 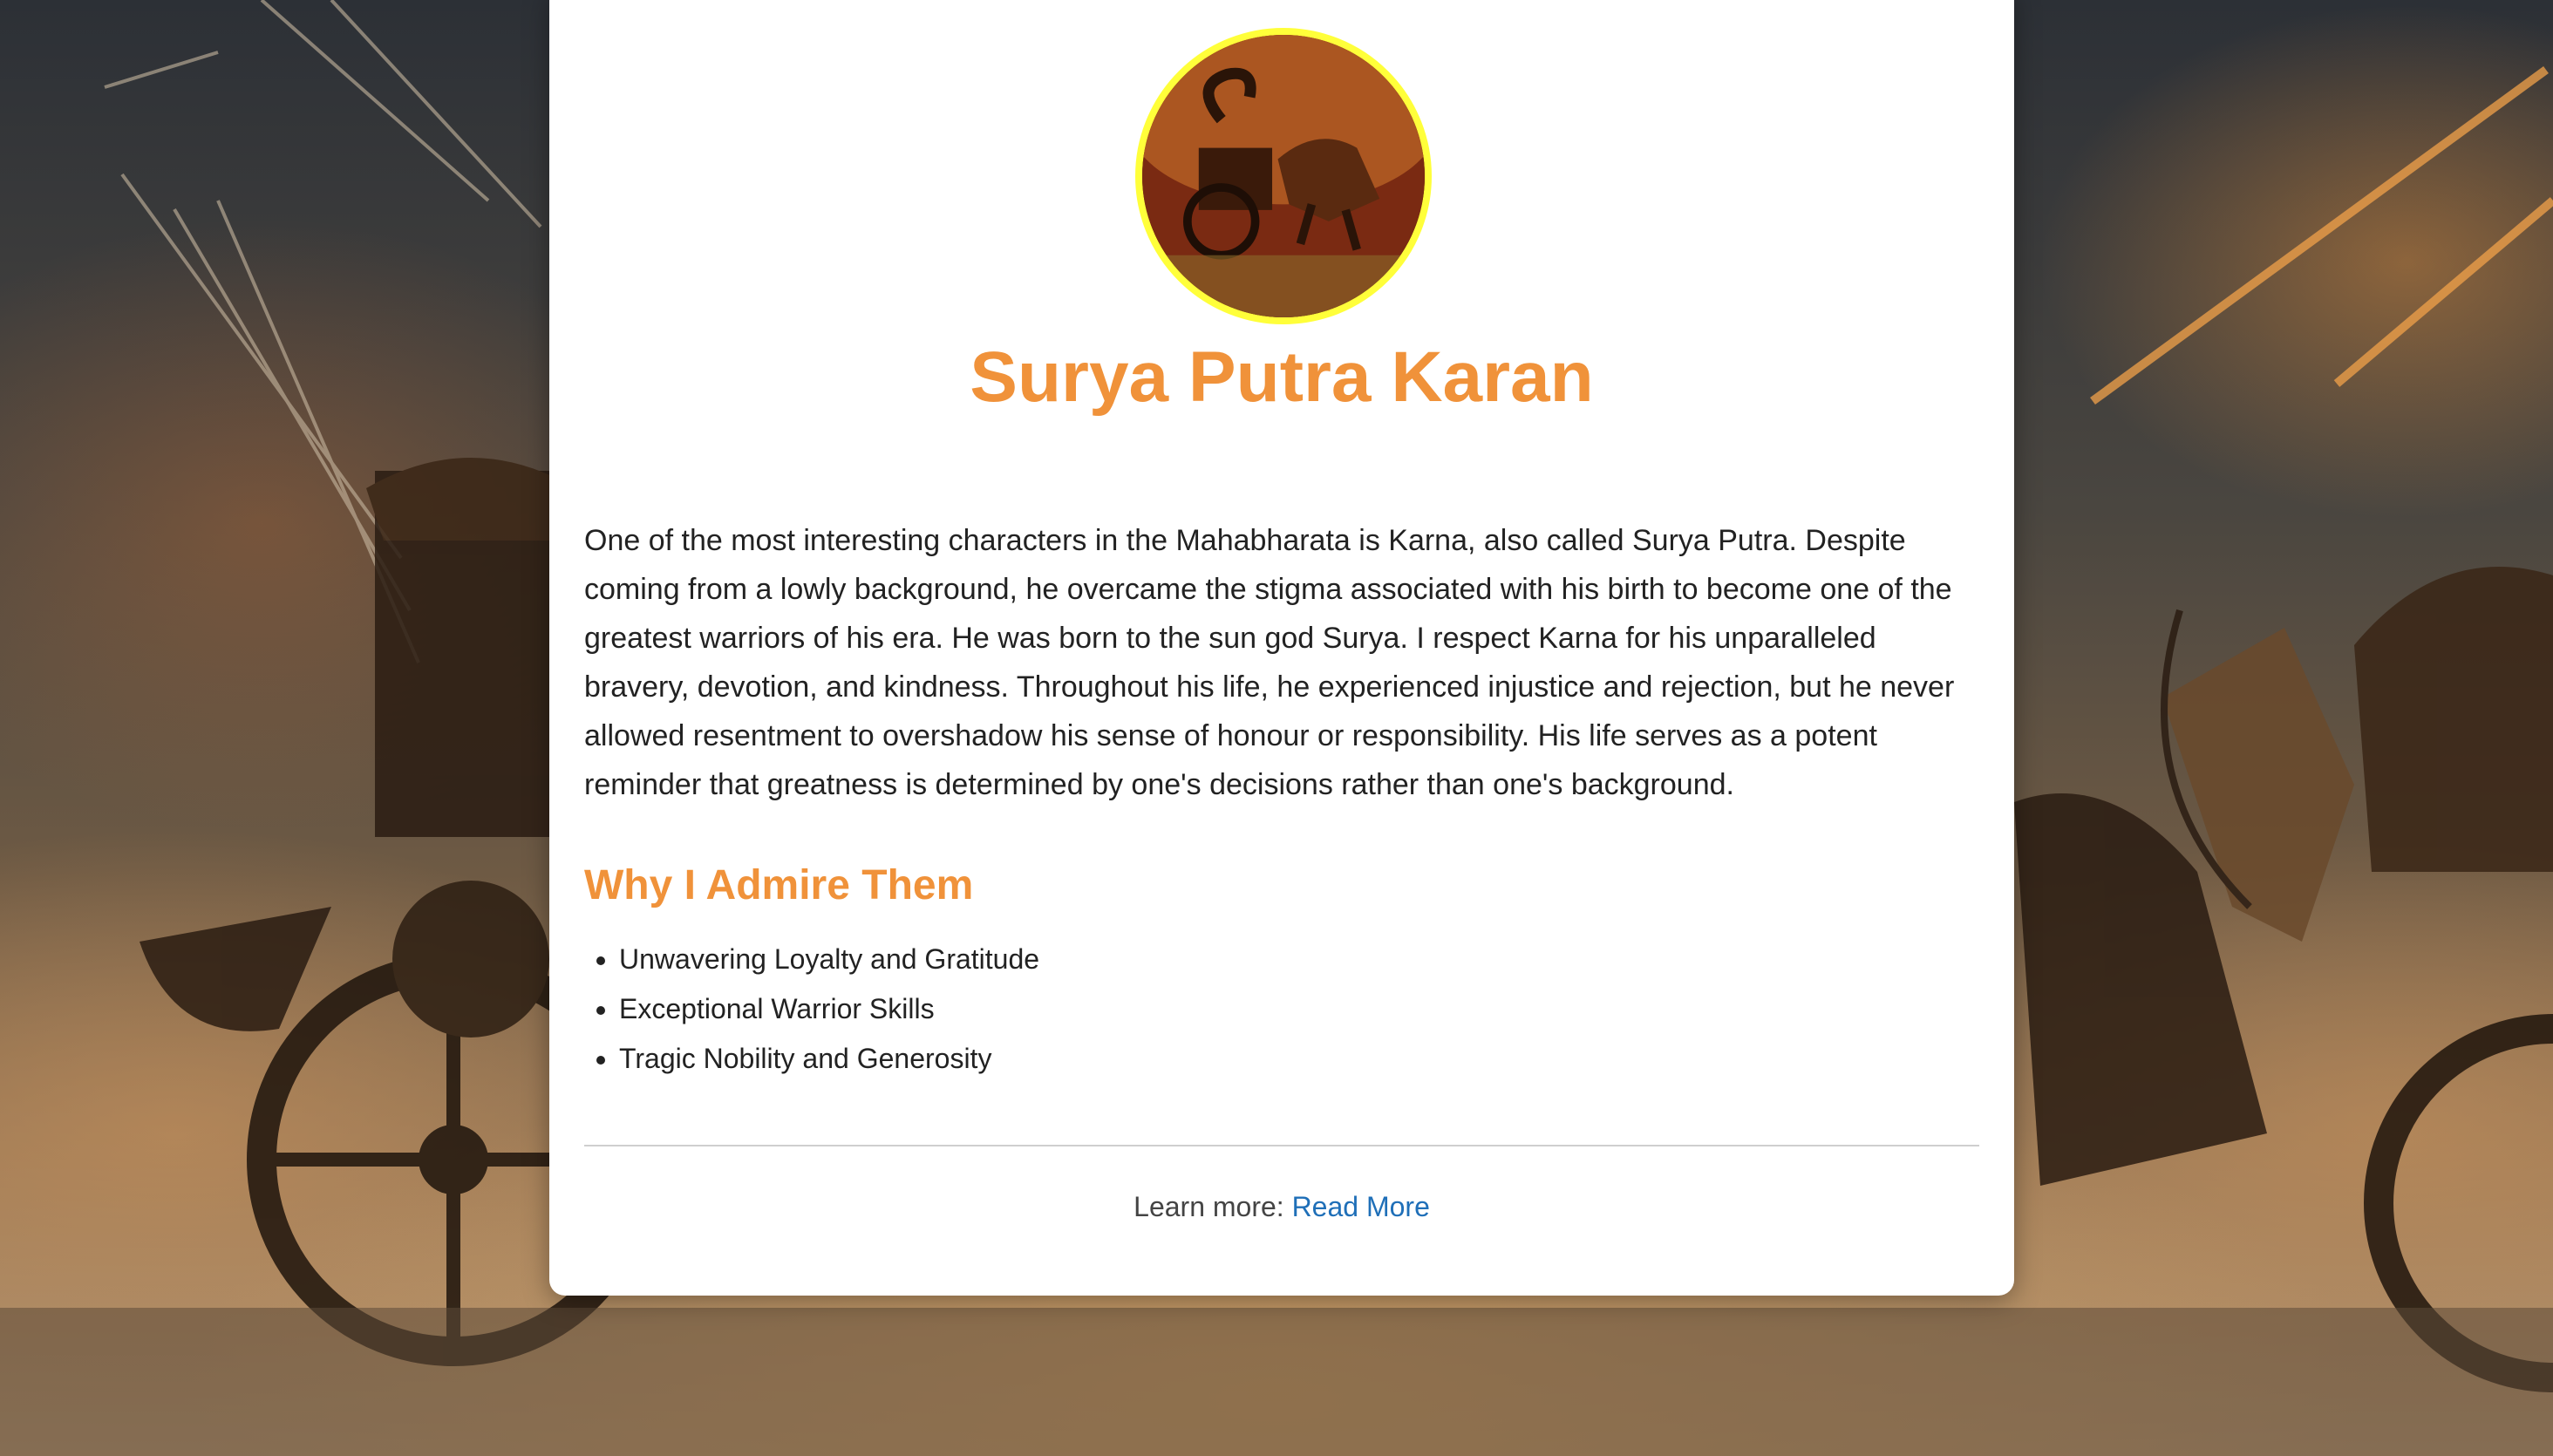 I want to click on profile-avatar, so click(x=1283, y=176).